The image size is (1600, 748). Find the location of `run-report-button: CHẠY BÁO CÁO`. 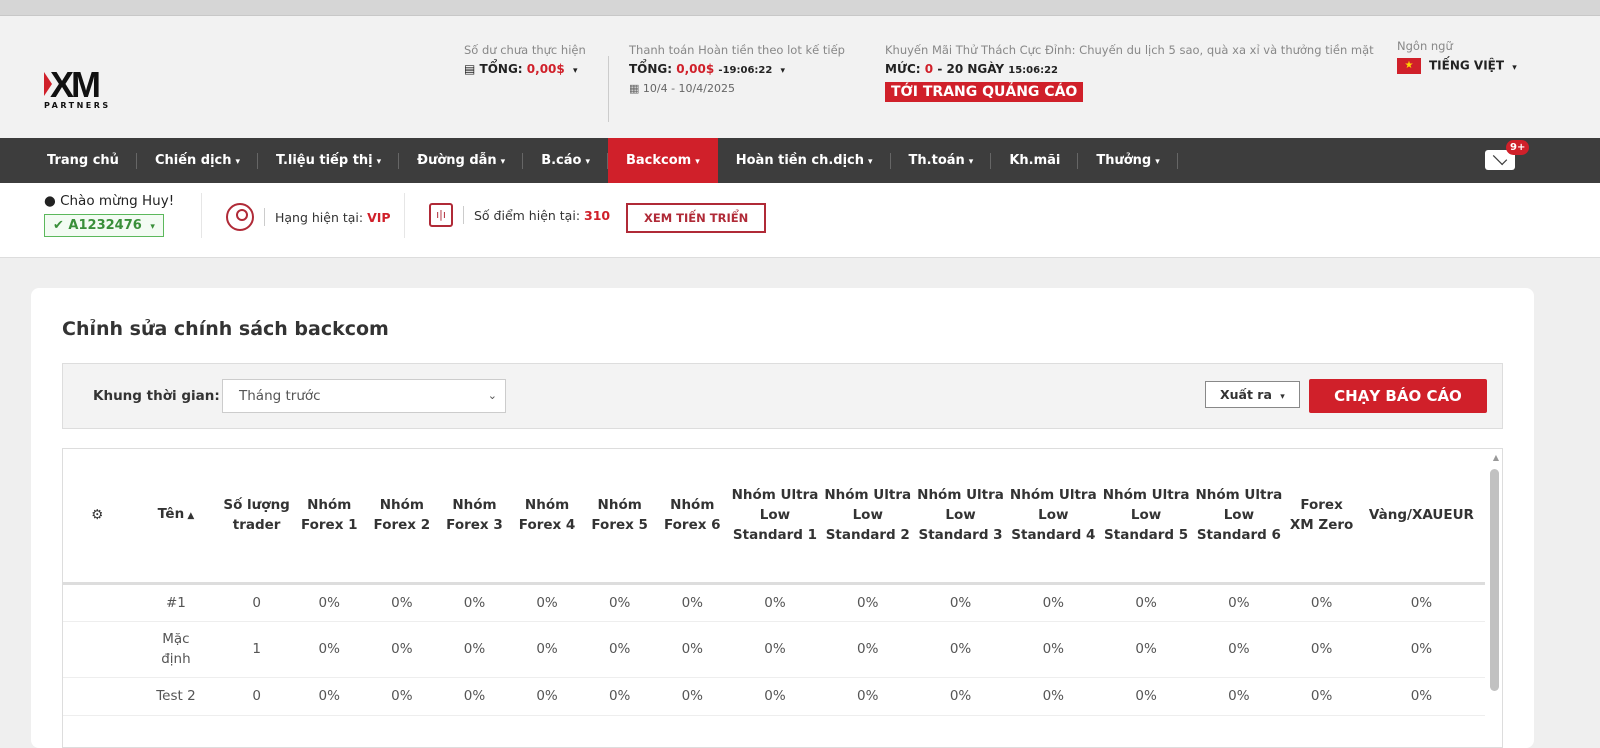

run-report-button: CHẠY BÁO CÁO is located at coordinates (1398, 396).